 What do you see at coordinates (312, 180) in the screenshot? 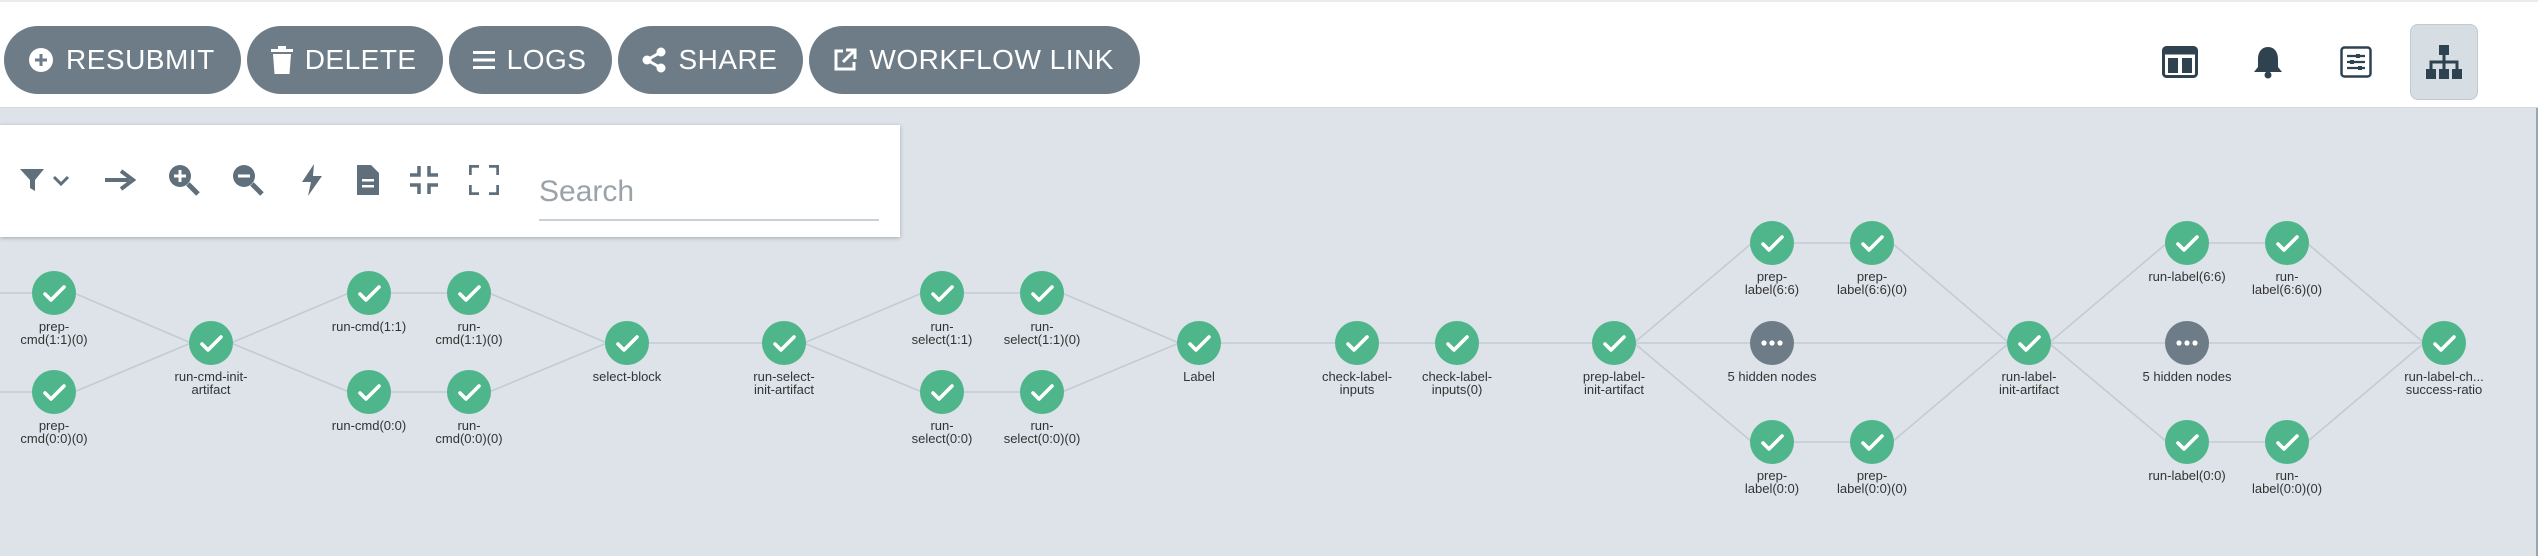
I see `fast-mode-button` at bounding box center [312, 180].